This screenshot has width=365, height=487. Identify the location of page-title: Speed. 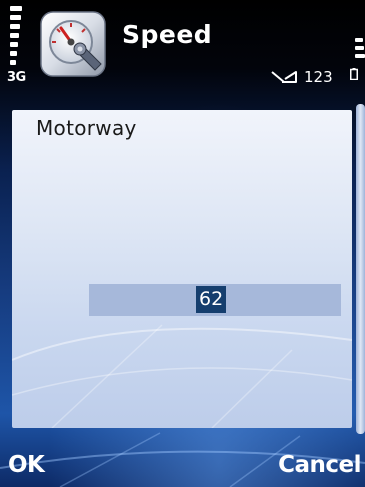
(167, 34).